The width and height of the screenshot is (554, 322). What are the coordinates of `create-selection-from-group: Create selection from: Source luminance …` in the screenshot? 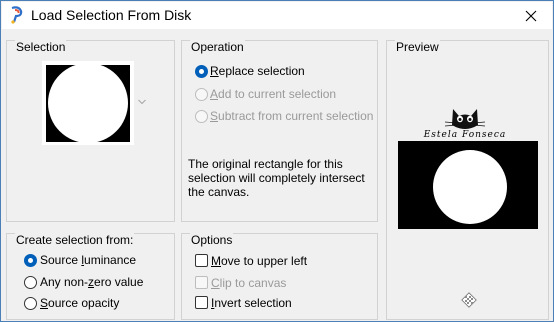 It's located at (90, 276).